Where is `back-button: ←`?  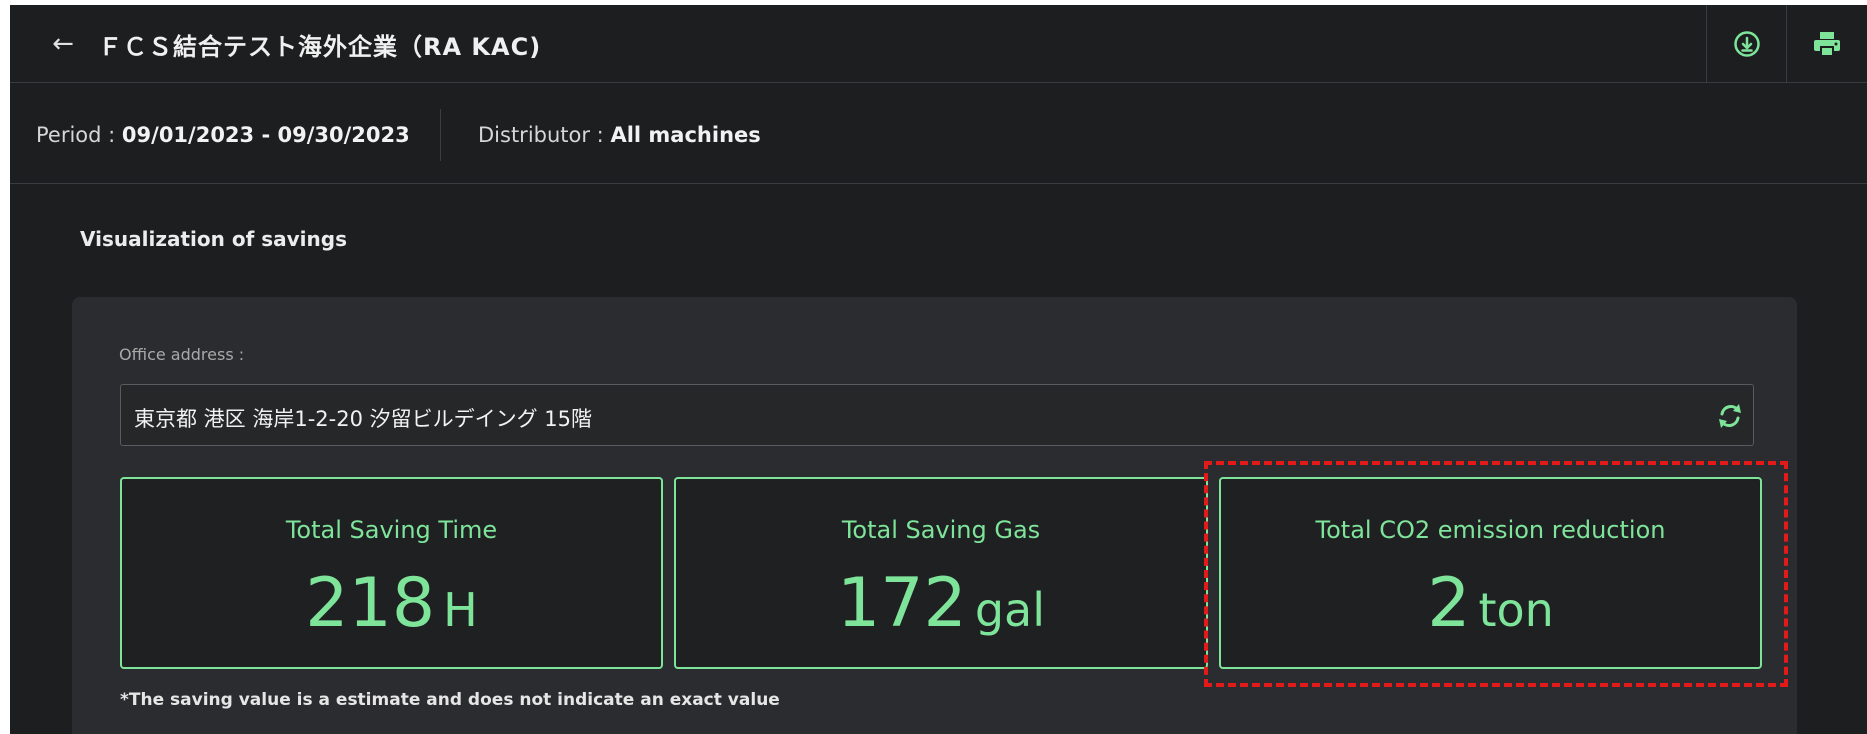
back-button: ← is located at coordinates (63, 44).